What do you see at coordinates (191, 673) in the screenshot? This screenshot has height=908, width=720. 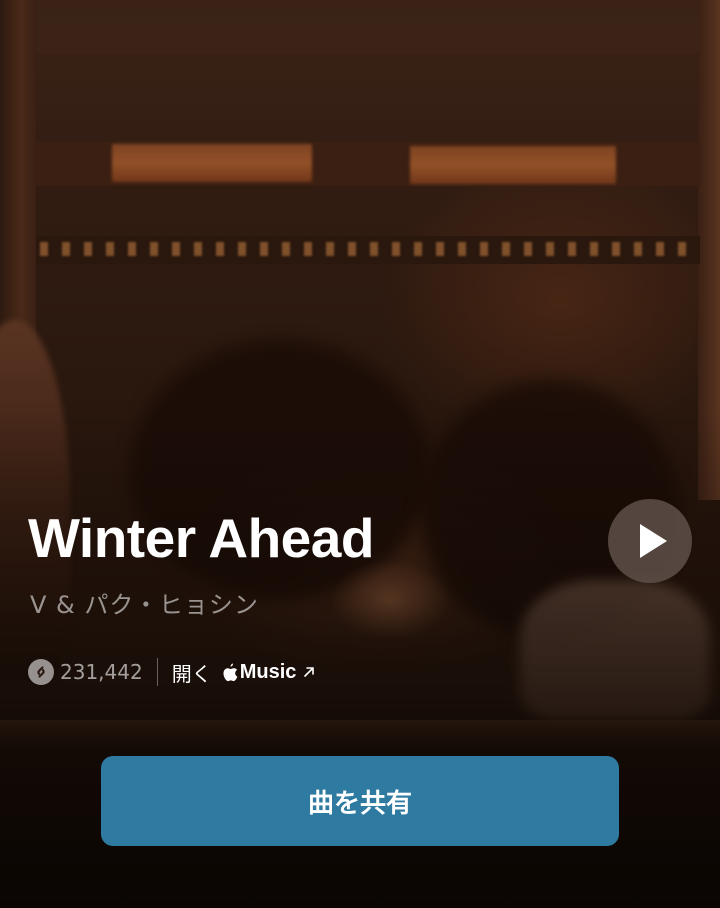 I see `open-label: 開く` at bounding box center [191, 673].